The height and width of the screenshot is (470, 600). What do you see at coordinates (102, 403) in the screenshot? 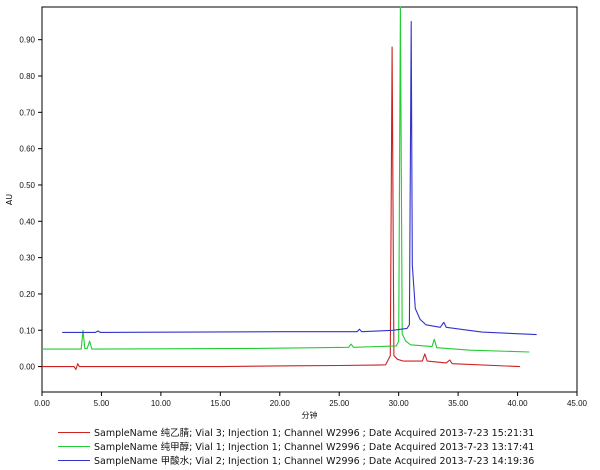
I see `x-tick-label: 5.00` at bounding box center [102, 403].